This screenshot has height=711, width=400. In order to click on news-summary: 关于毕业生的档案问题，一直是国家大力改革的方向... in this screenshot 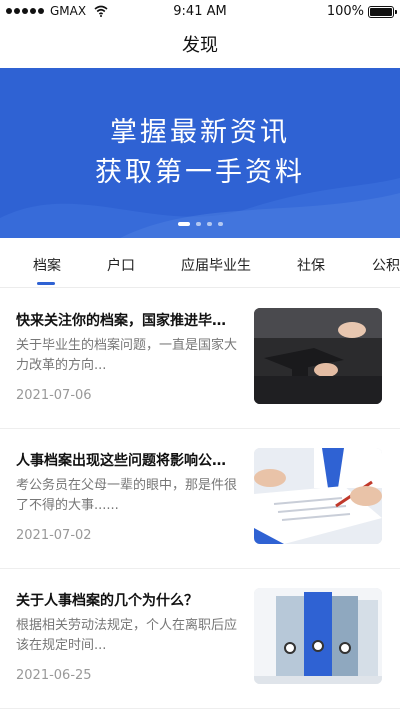, I will do `click(127, 355)`.